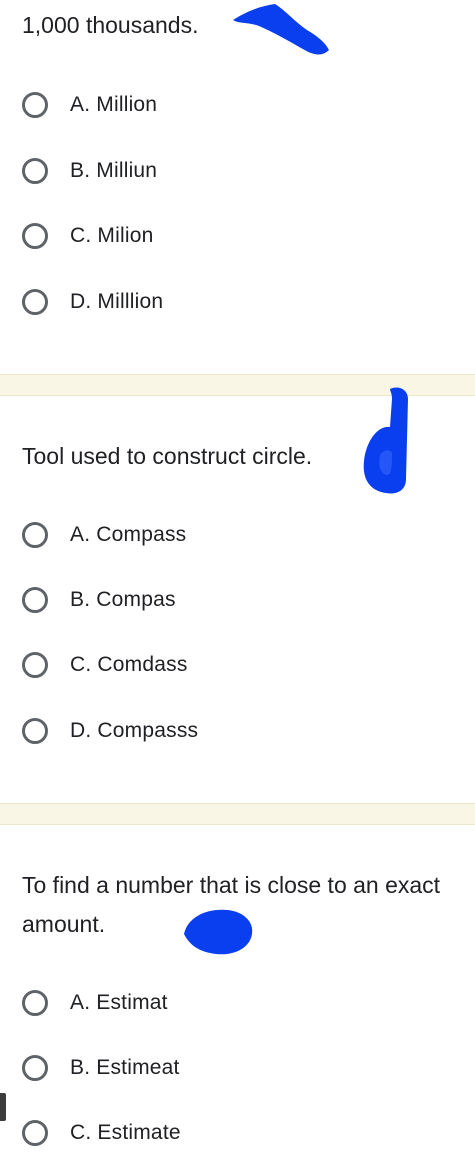  I want to click on option-label: A. Compass, so click(128, 534).